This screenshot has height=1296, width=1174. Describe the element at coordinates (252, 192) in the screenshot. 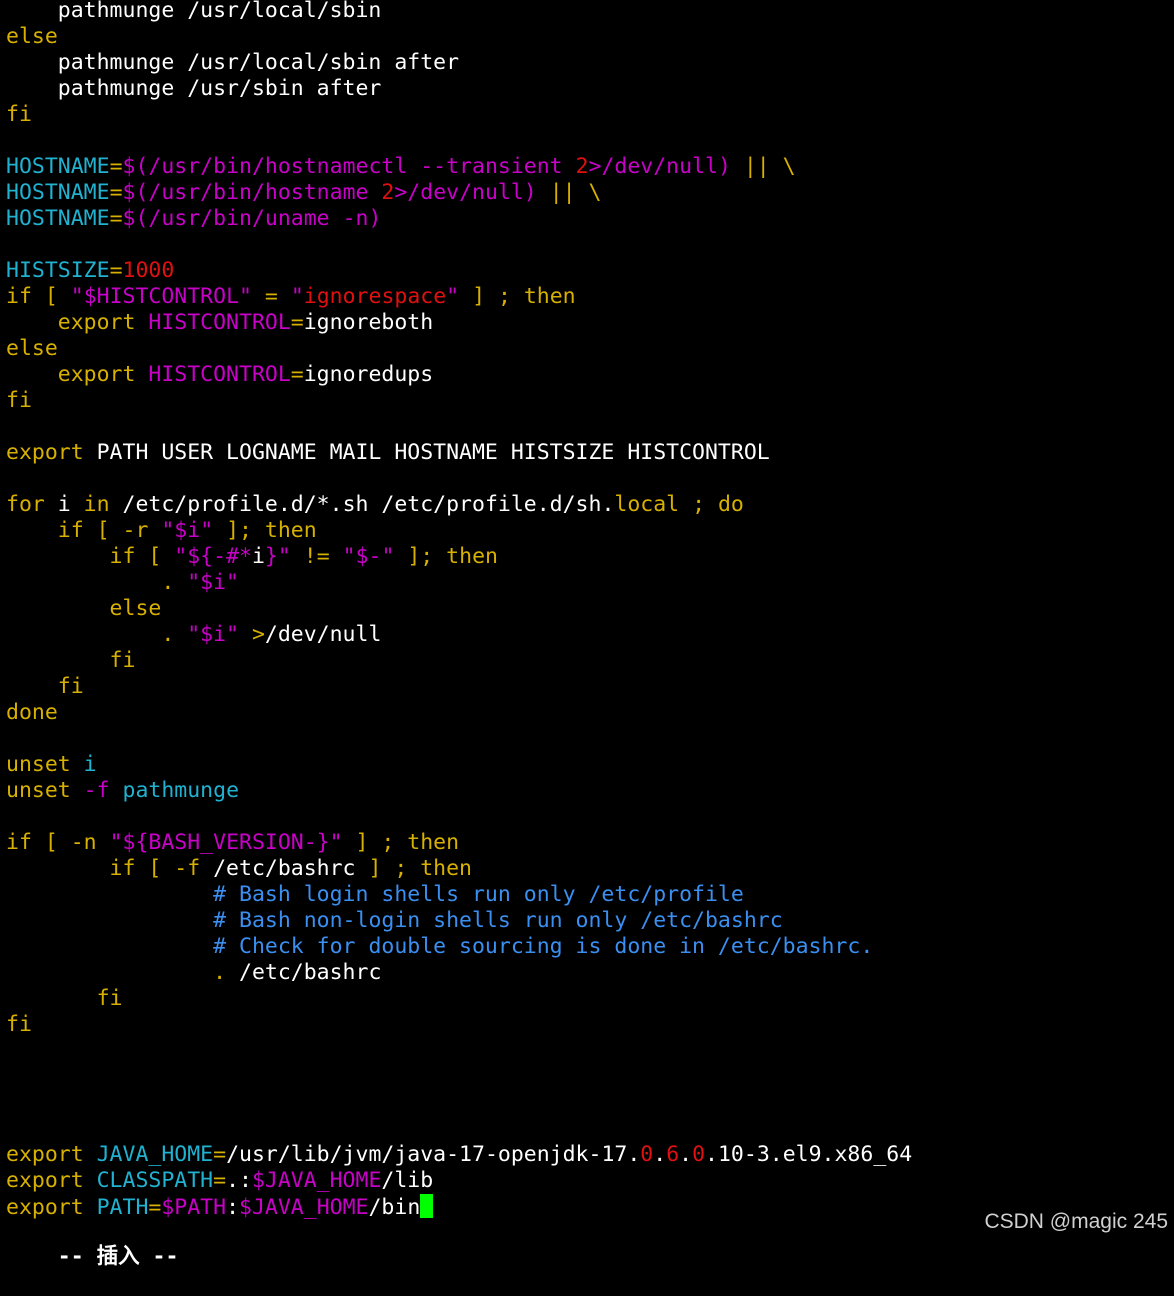

I see `code-token: $(/usr/bin/hostname` at that location.